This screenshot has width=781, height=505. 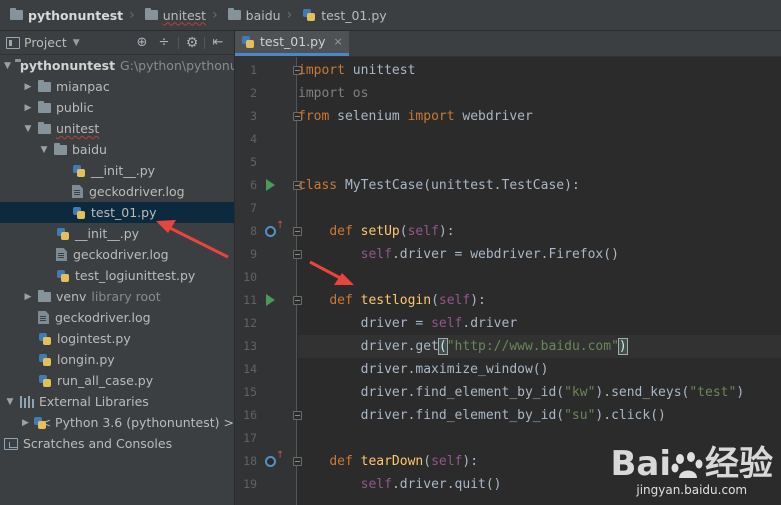 I want to click on editor-tab-bar: test_01.py ×, so click(x=508, y=44).